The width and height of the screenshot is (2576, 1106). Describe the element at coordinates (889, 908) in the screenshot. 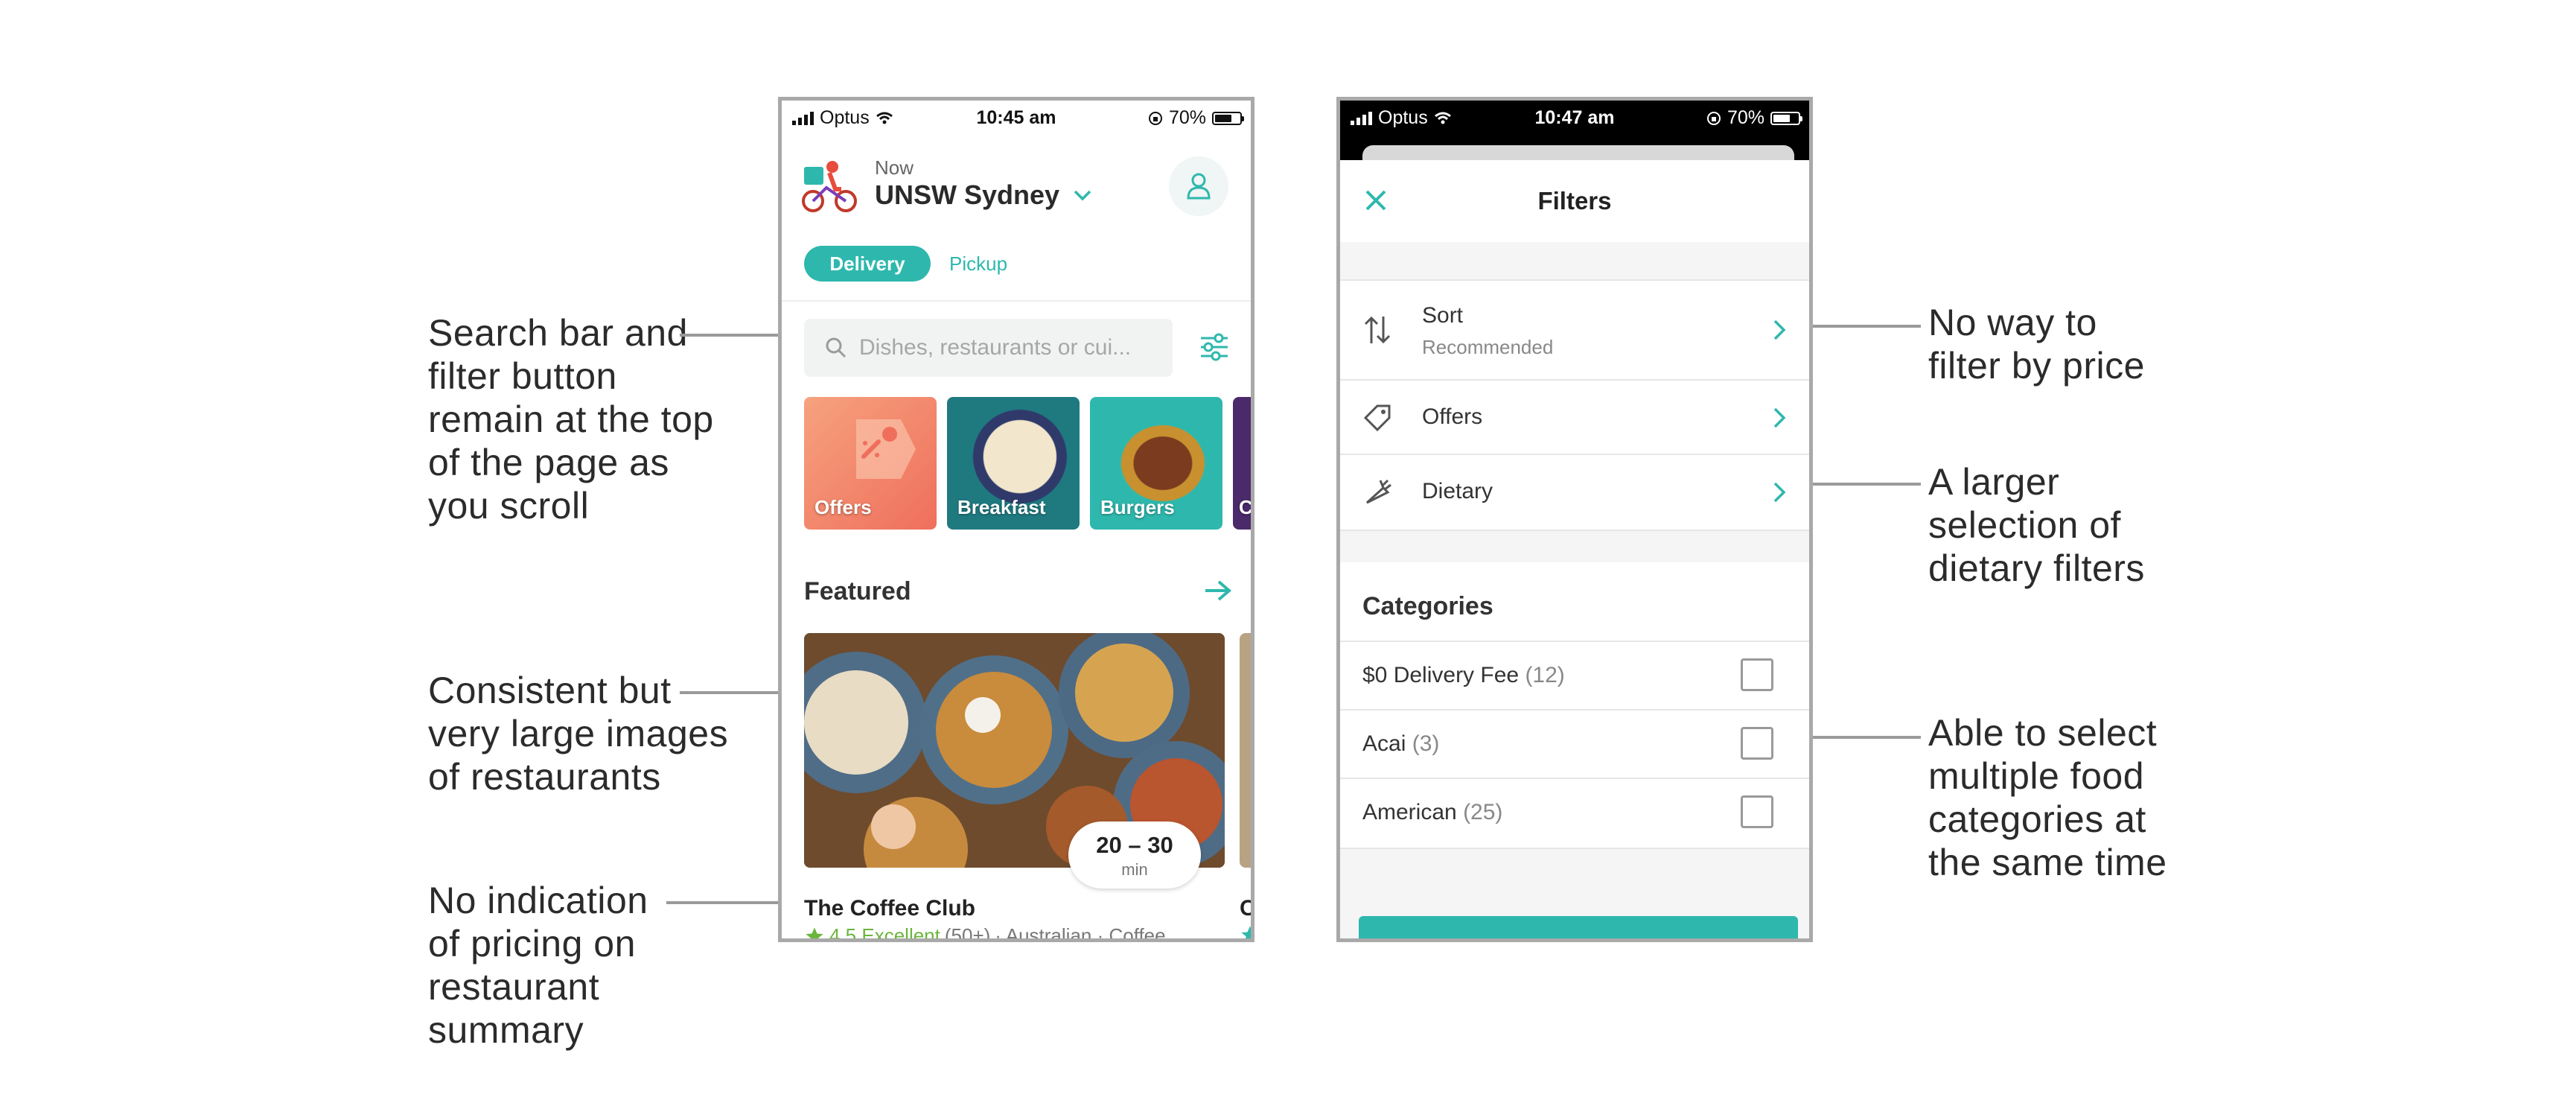

I see `restaurant-name: The Coffee Club` at that location.